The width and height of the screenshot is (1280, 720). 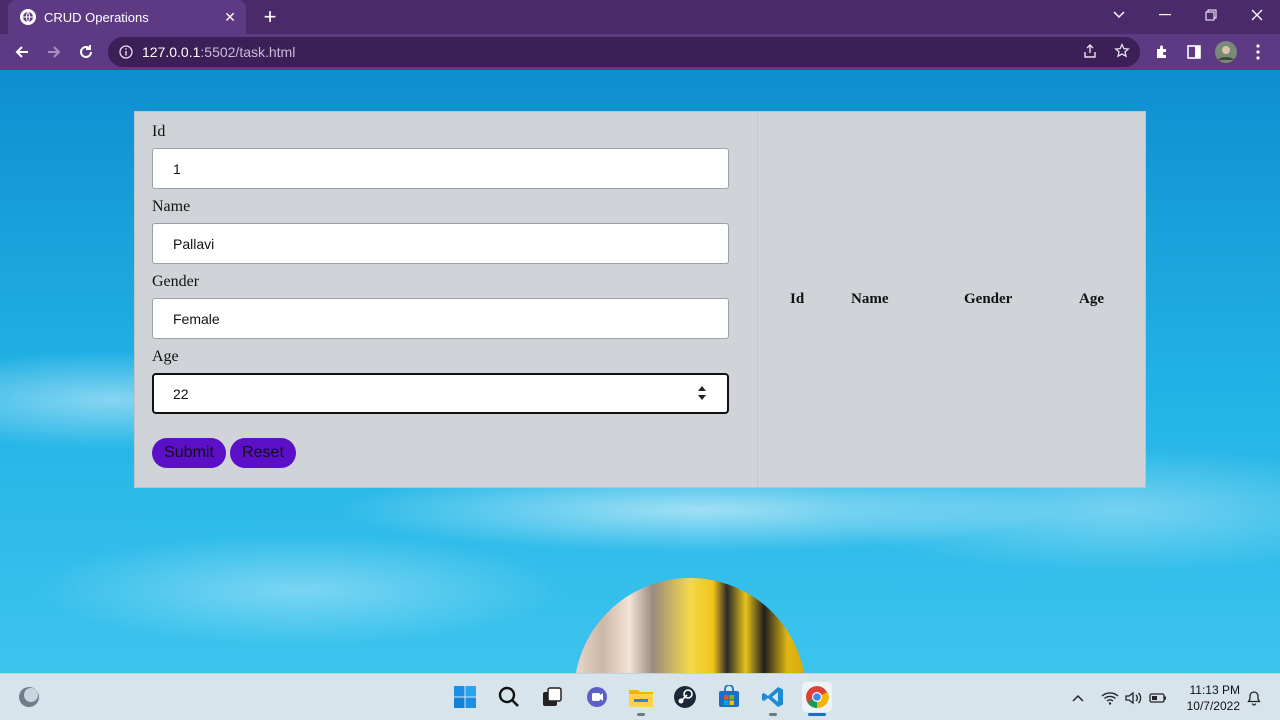 I want to click on system-clock: 11:13 PM 10/7/2022, so click(x=1210, y=698).